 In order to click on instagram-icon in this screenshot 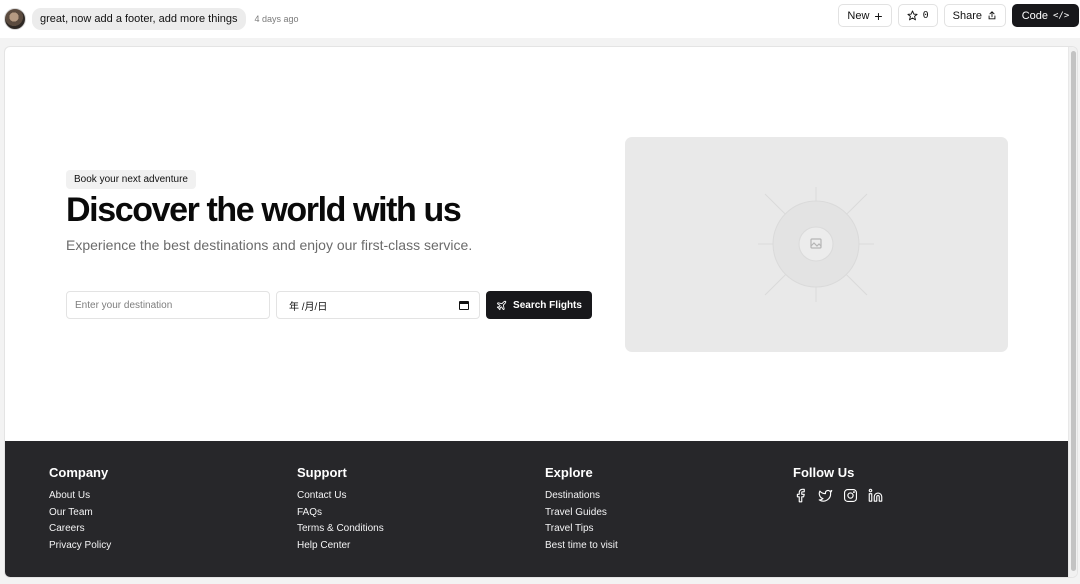, I will do `click(850, 495)`.